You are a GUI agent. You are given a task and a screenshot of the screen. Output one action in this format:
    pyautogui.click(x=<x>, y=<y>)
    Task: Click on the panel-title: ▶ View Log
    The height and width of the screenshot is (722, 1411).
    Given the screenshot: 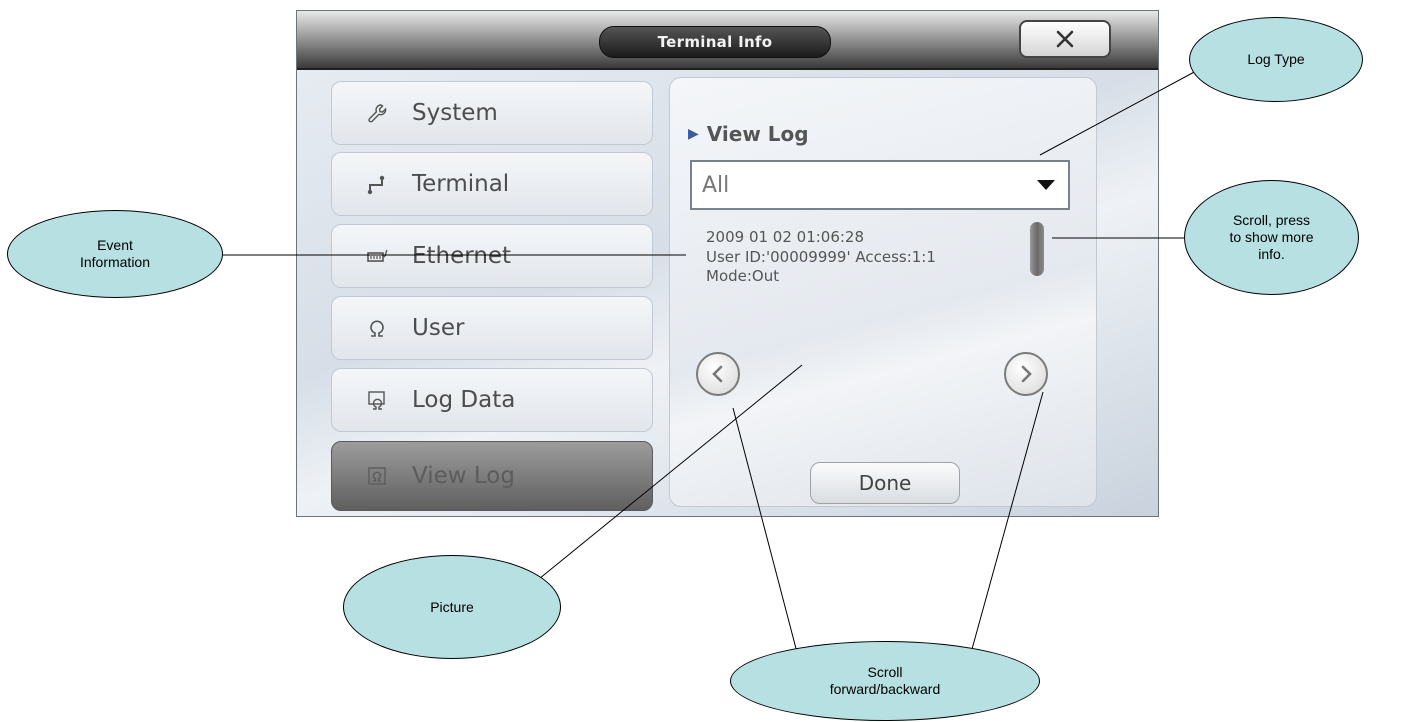 What is the action you would take?
    pyautogui.click(x=748, y=134)
    